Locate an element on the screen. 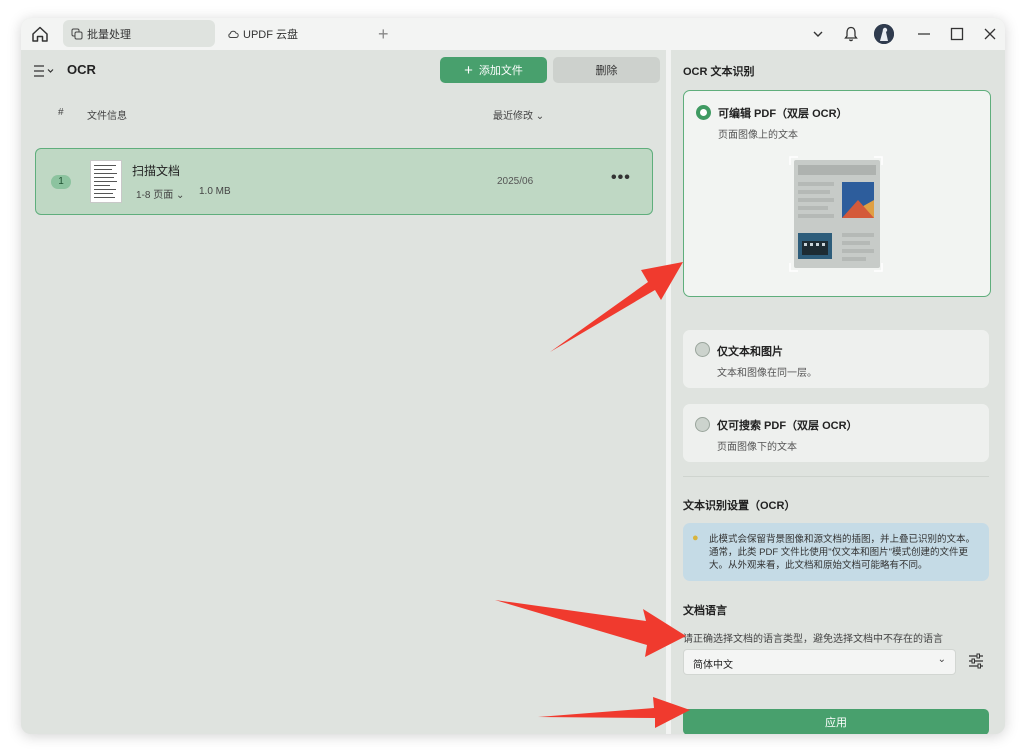 The width and height of the screenshot is (1024, 751). option-desc: 页面图像上的文本 is located at coordinates (758, 135).